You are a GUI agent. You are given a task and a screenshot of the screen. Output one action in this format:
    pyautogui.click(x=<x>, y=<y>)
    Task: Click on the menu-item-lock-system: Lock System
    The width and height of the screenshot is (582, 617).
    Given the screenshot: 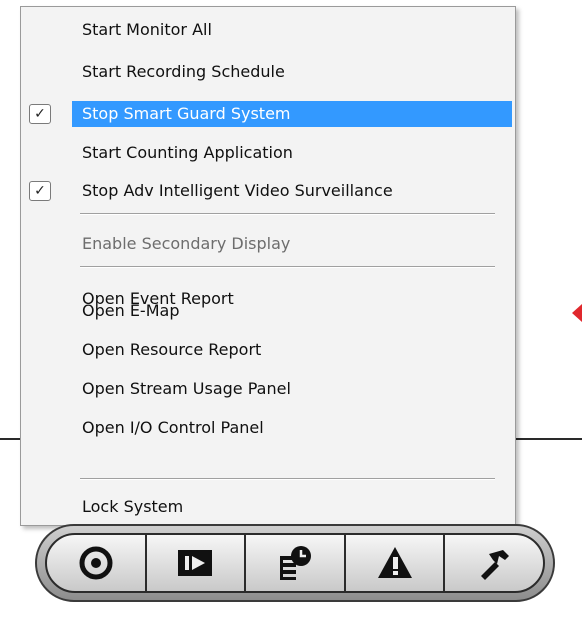 What is the action you would take?
    pyautogui.click(x=292, y=507)
    